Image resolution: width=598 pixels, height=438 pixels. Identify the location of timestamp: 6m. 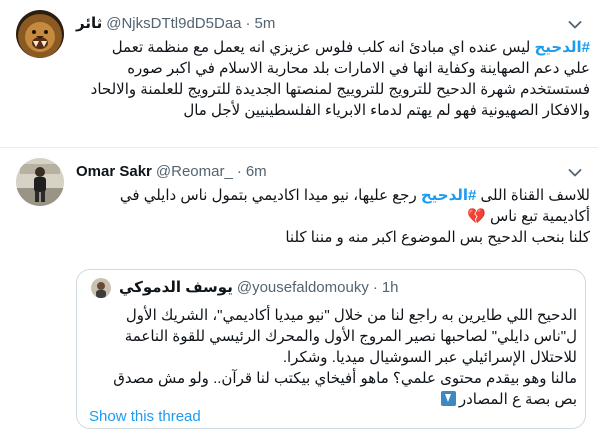
(256, 172).